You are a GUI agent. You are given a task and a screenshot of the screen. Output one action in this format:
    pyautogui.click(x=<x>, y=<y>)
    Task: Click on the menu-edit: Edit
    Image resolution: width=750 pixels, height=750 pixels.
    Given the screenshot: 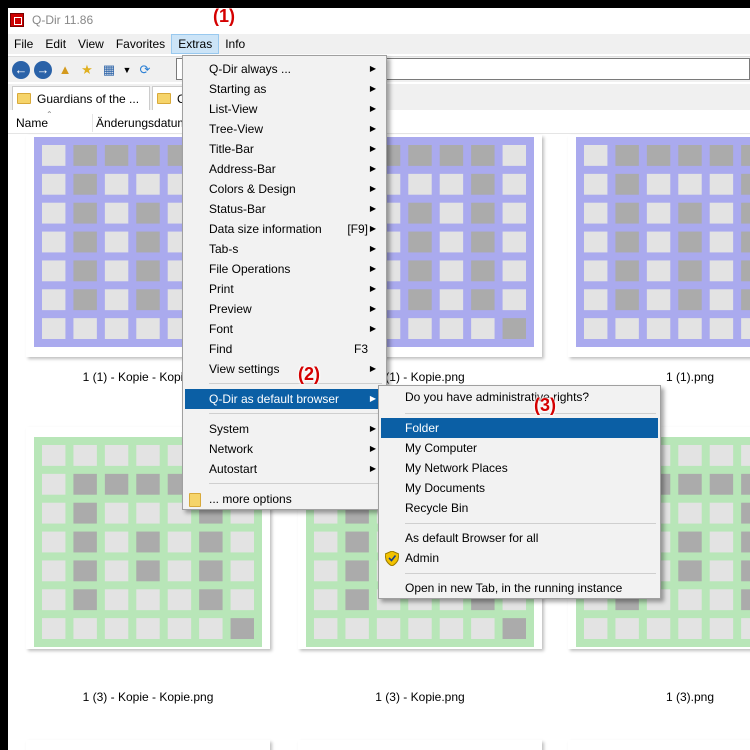 What is the action you would take?
    pyautogui.click(x=55, y=44)
    